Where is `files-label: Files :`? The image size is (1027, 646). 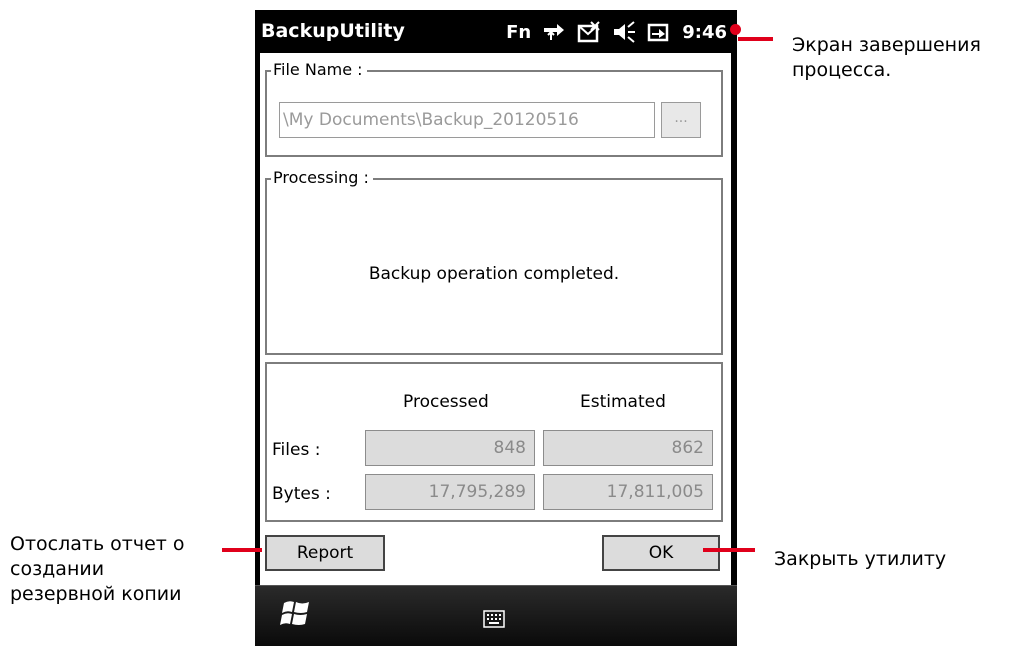
files-label: Files : is located at coordinates (296, 450).